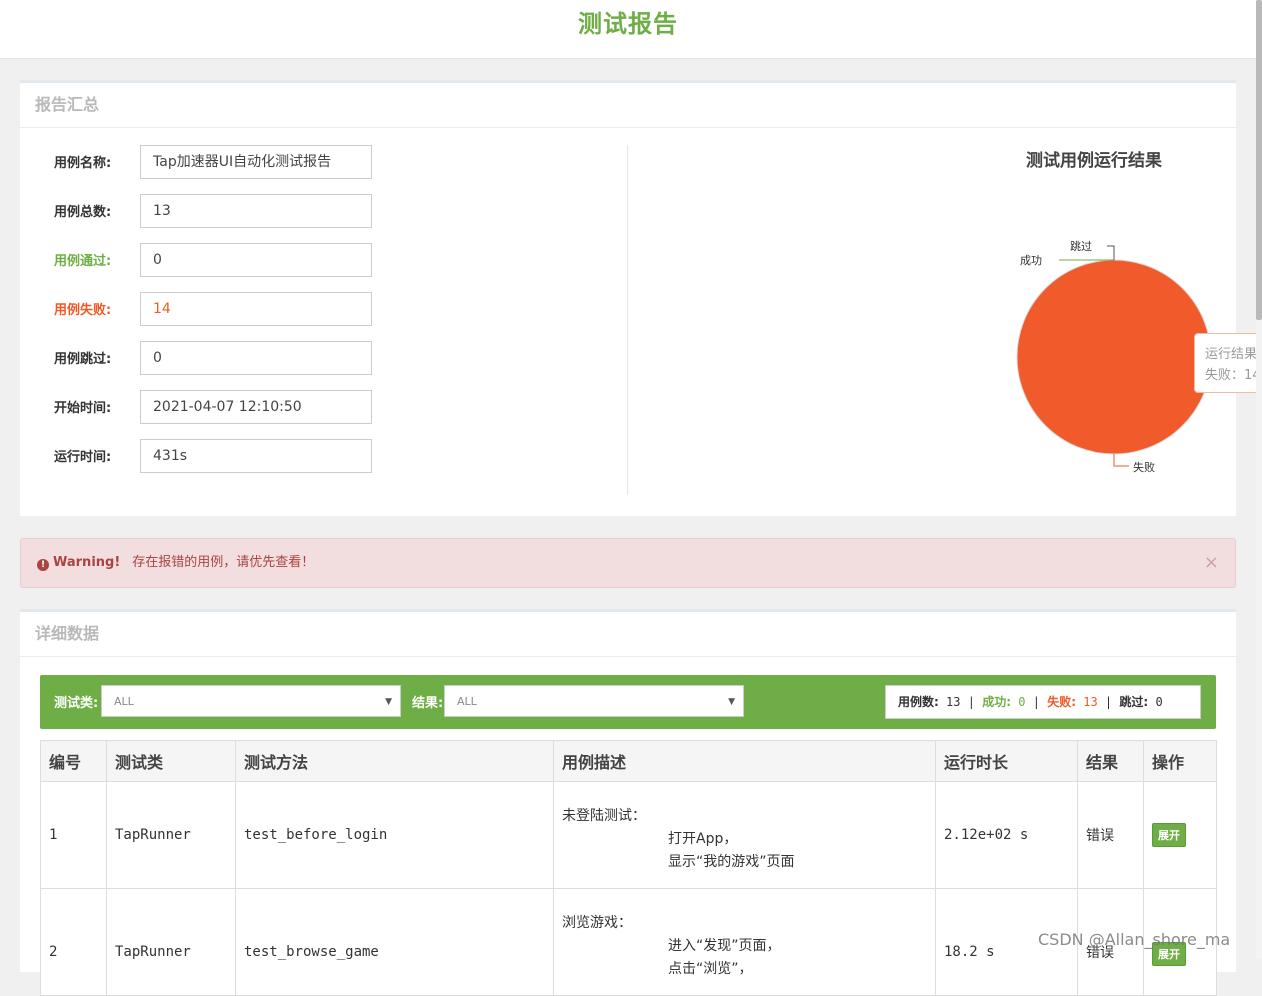 The image size is (1262, 996). Describe the element at coordinates (251, 701) in the screenshot. I see `class-filter-select: ALL ▼` at that location.